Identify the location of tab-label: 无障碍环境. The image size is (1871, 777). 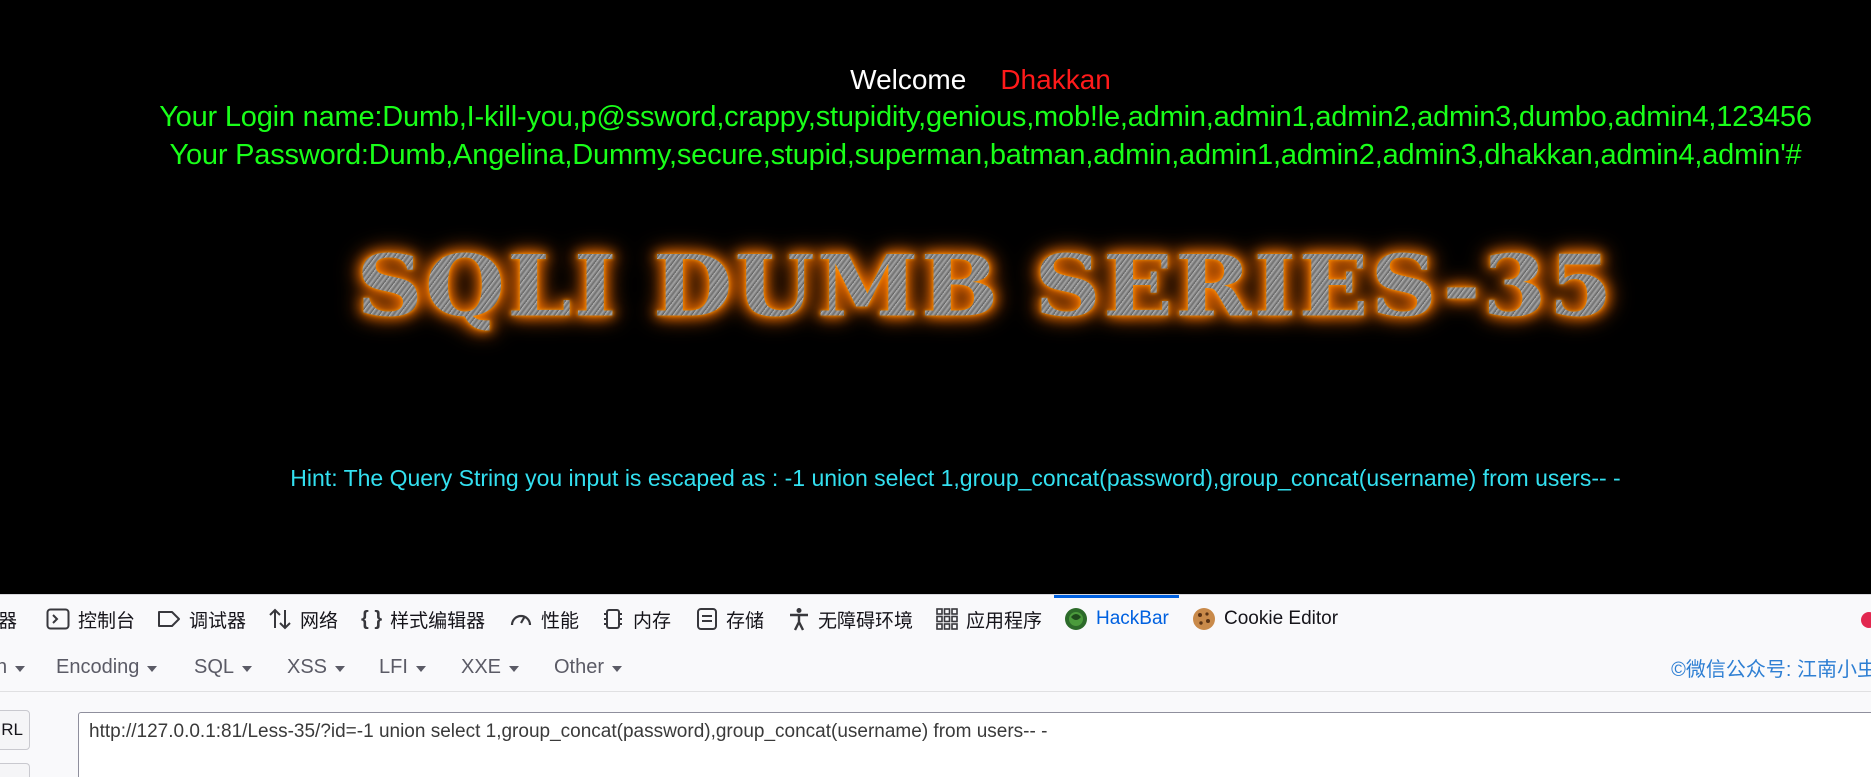
(866, 621).